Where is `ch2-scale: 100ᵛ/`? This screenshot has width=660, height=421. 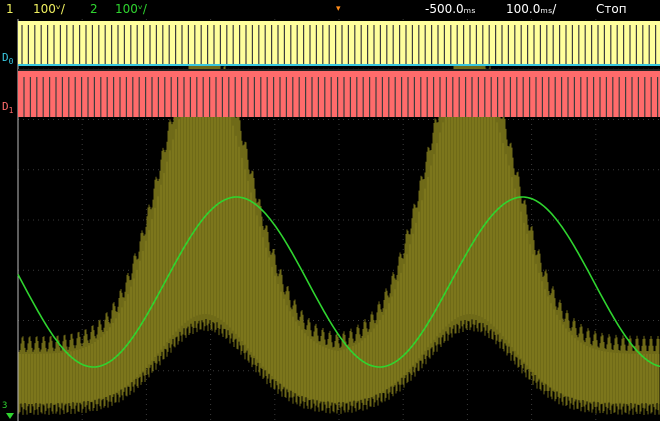
ch2-scale: 100ᵛ/ is located at coordinates (131, 9).